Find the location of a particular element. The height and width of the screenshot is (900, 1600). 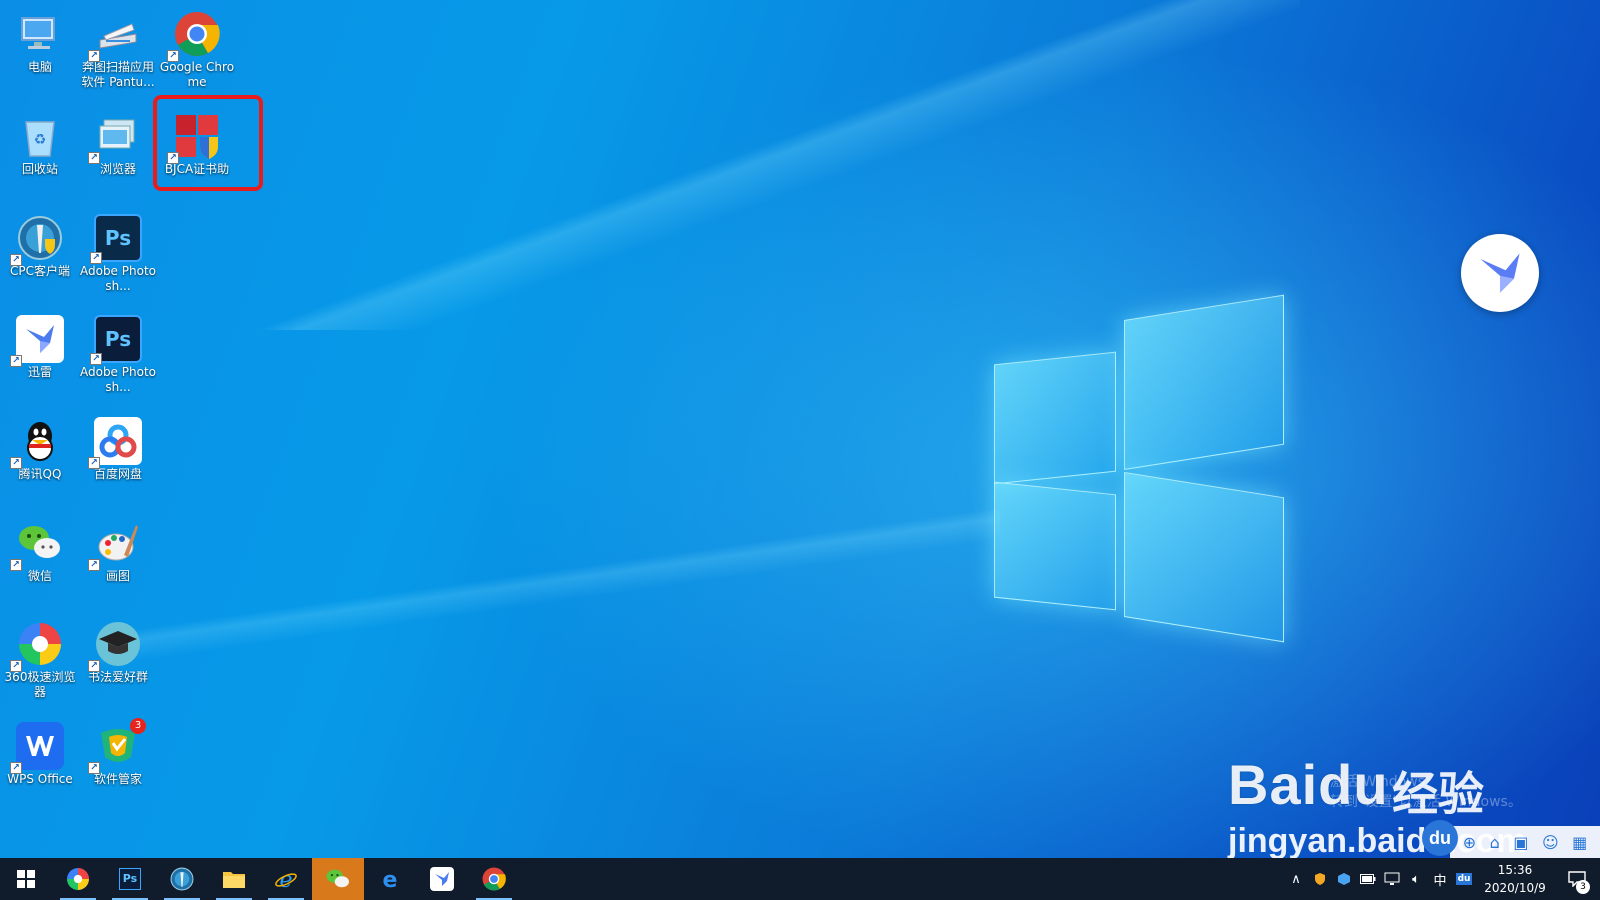

icon-label: 书法爱好群 is located at coordinates (117, 677).